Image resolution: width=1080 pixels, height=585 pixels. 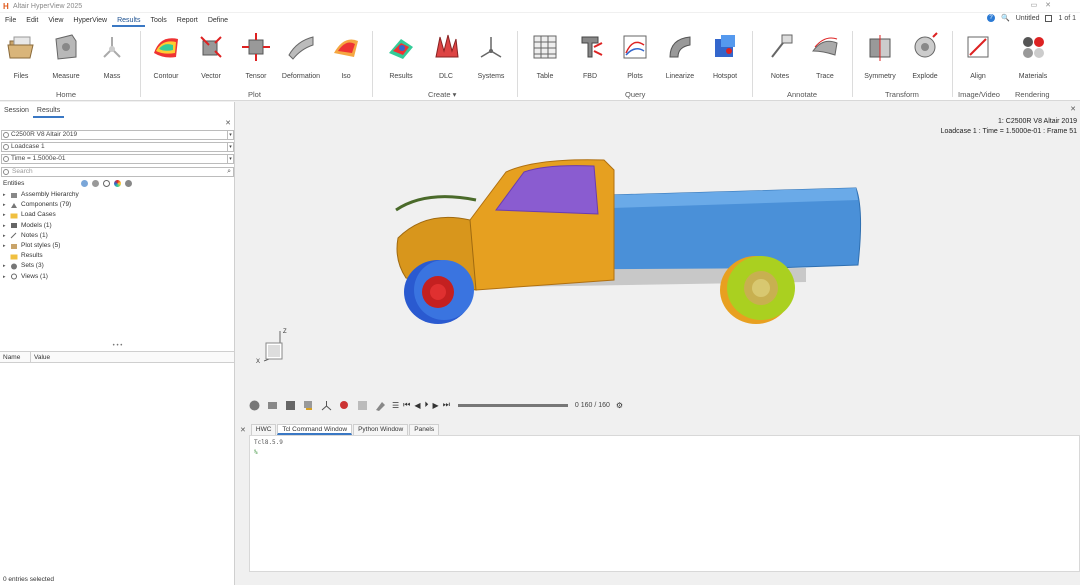 I want to click on help-icon: ?, so click(x=991, y=18).